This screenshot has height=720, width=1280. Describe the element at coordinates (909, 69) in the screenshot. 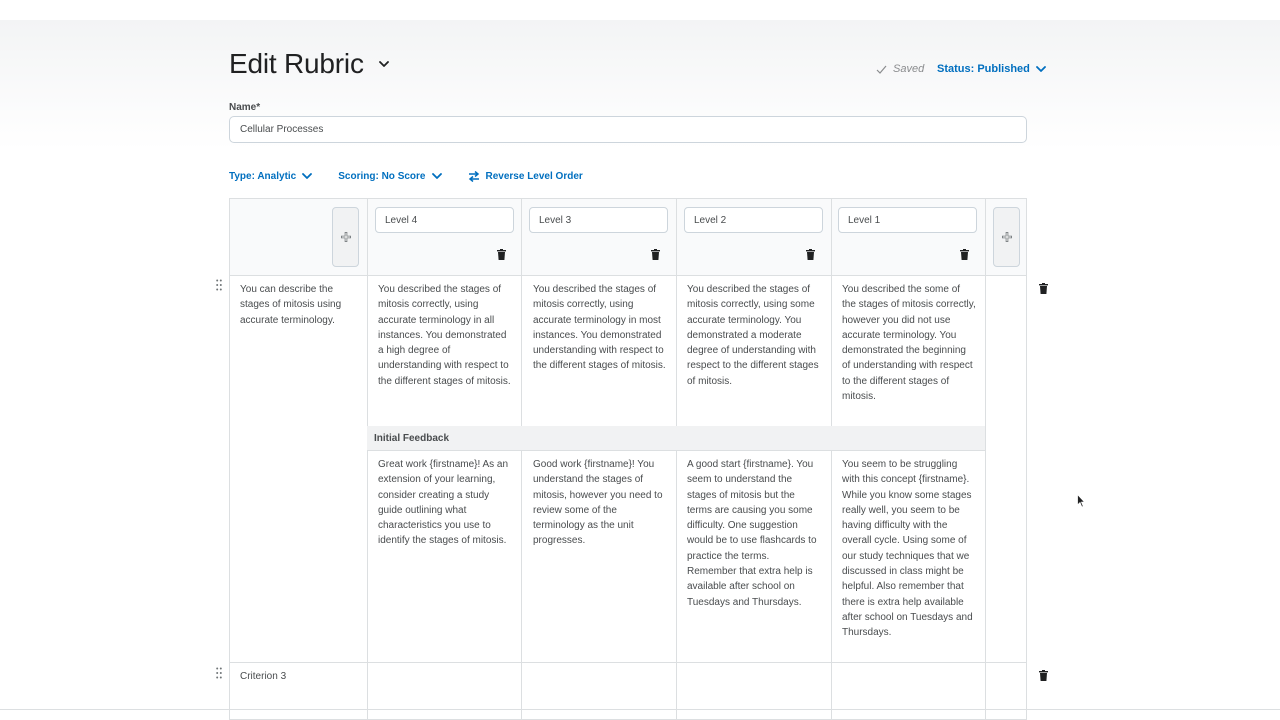

I see `saved-text: Saved` at that location.